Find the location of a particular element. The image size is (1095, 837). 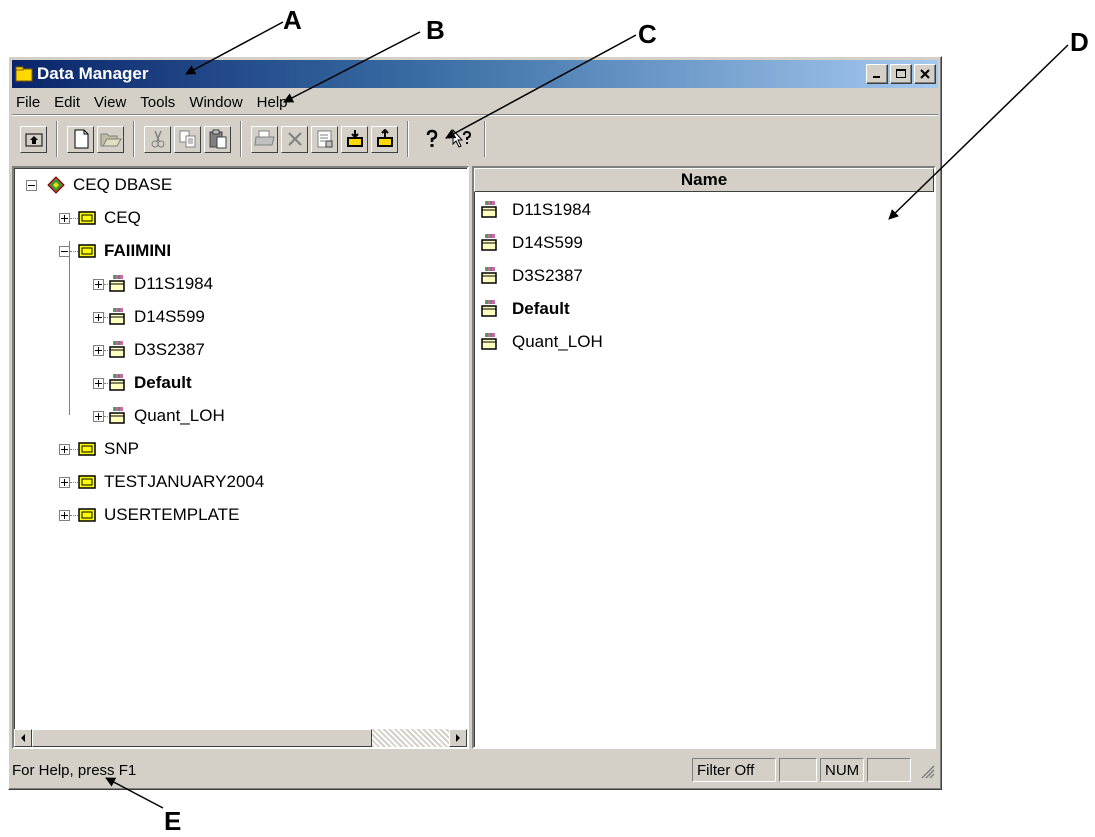

tree-child-quant-loh: Quant_LOH is located at coordinates (159, 416).